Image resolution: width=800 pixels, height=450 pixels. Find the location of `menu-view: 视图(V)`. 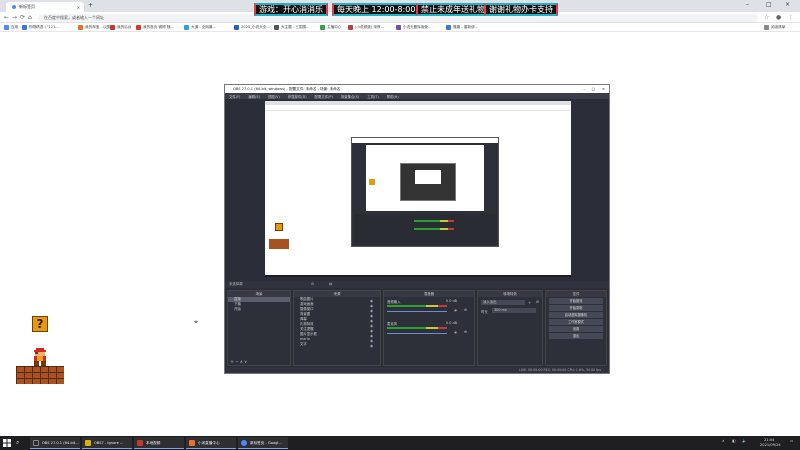

menu-view: 视图(V) is located at coordinates (274, 96).